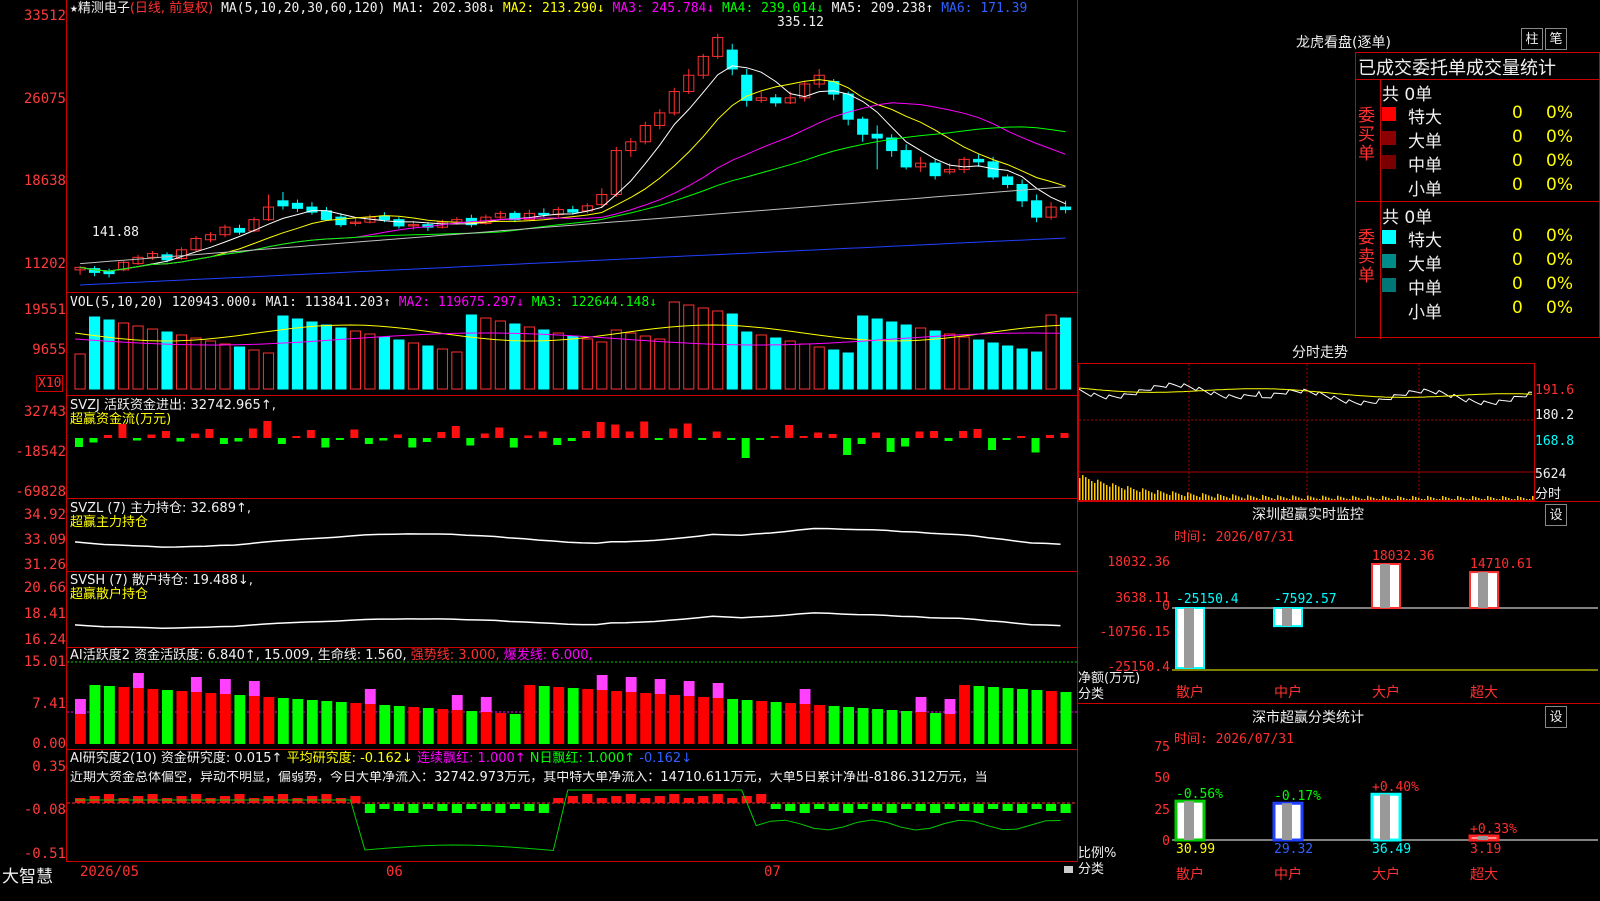 The image size is (1600, 901). What do you see at coordinates (349, 758) in the screenshot?
I see `ai2-avg: 平均研究度: -0.162↓` at bounding box center [349, 758].